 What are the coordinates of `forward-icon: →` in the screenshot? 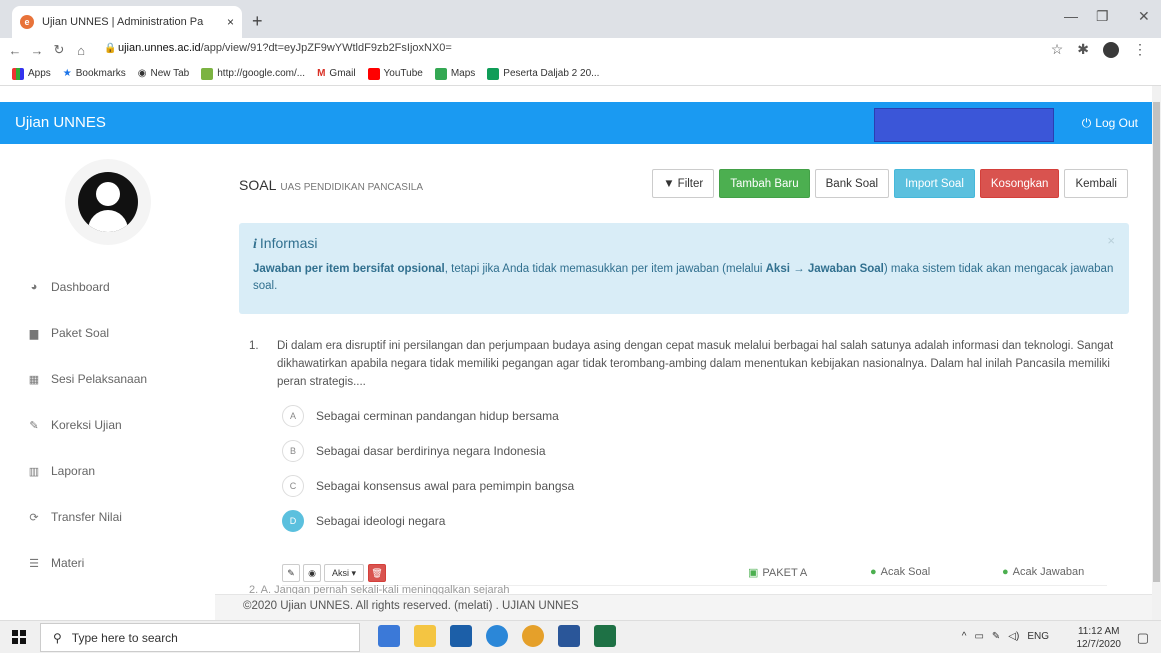 It's located at (37, 50).